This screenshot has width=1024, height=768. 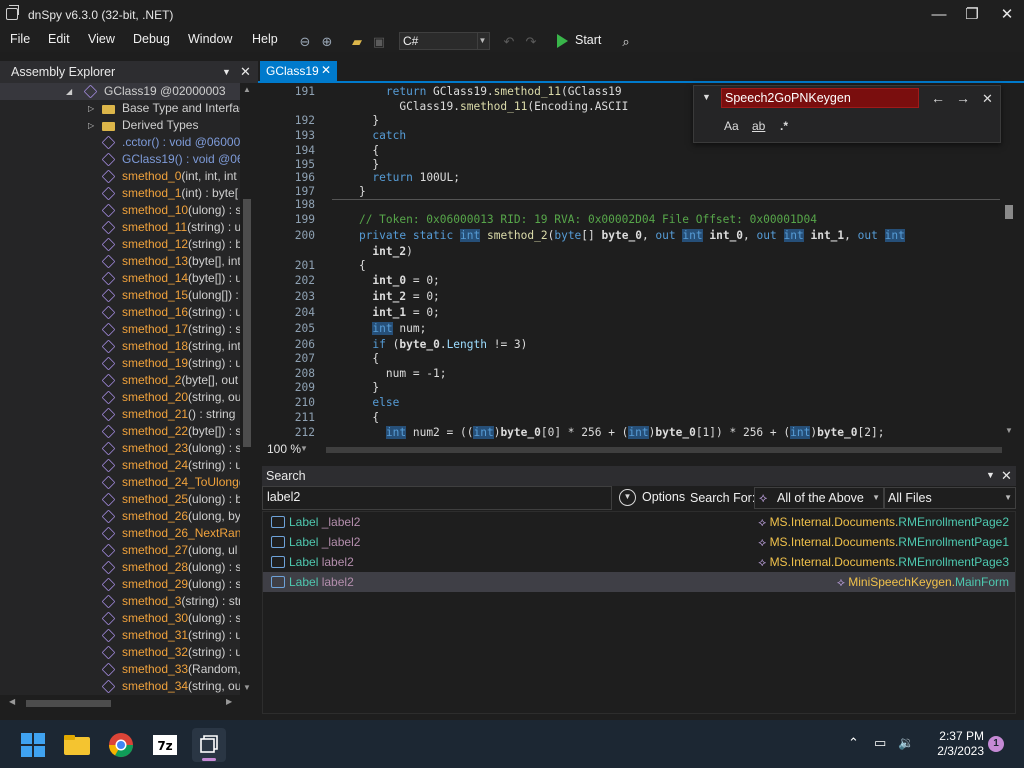 What do you see at coordinates (326, 70) in the screenshot?
I see `tab-close-icon: ✕` at bounding box center [326, 70].